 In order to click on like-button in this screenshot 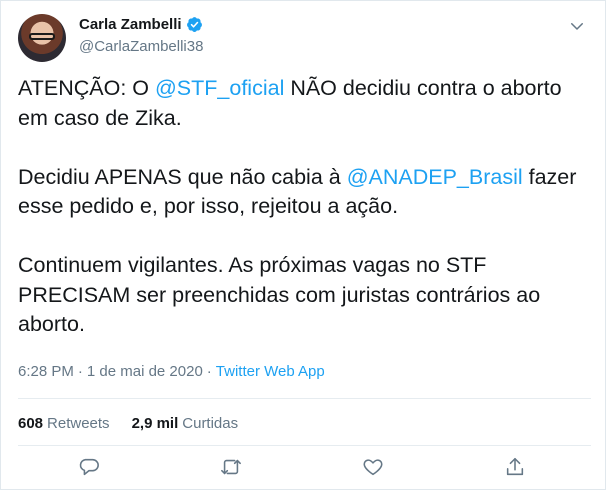, I will do `click(374, 468)`.